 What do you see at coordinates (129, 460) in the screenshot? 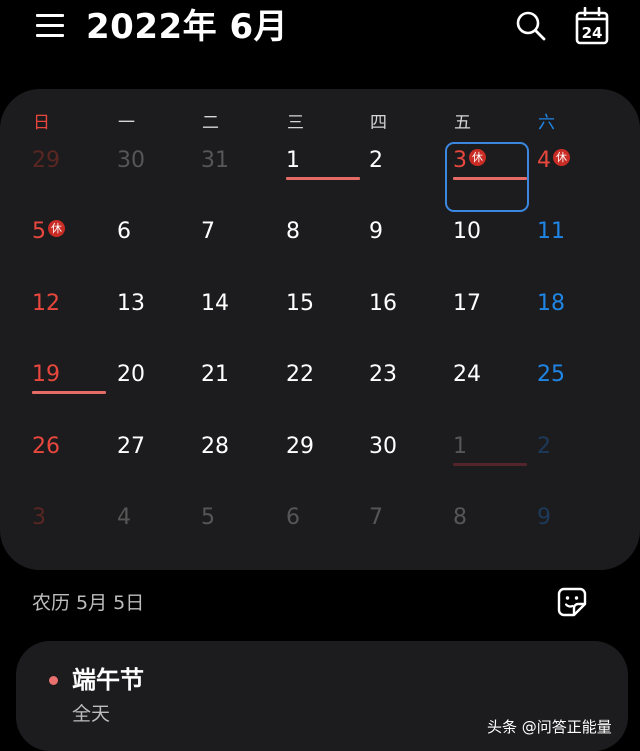
I see `day-cell: 27` at bounding box center [129, 460].